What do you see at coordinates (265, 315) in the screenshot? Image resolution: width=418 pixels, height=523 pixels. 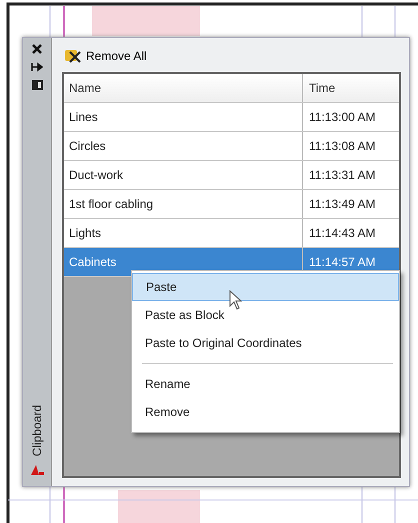 I see `menu-item: Paste as Block` at bounding box center [265, 315].